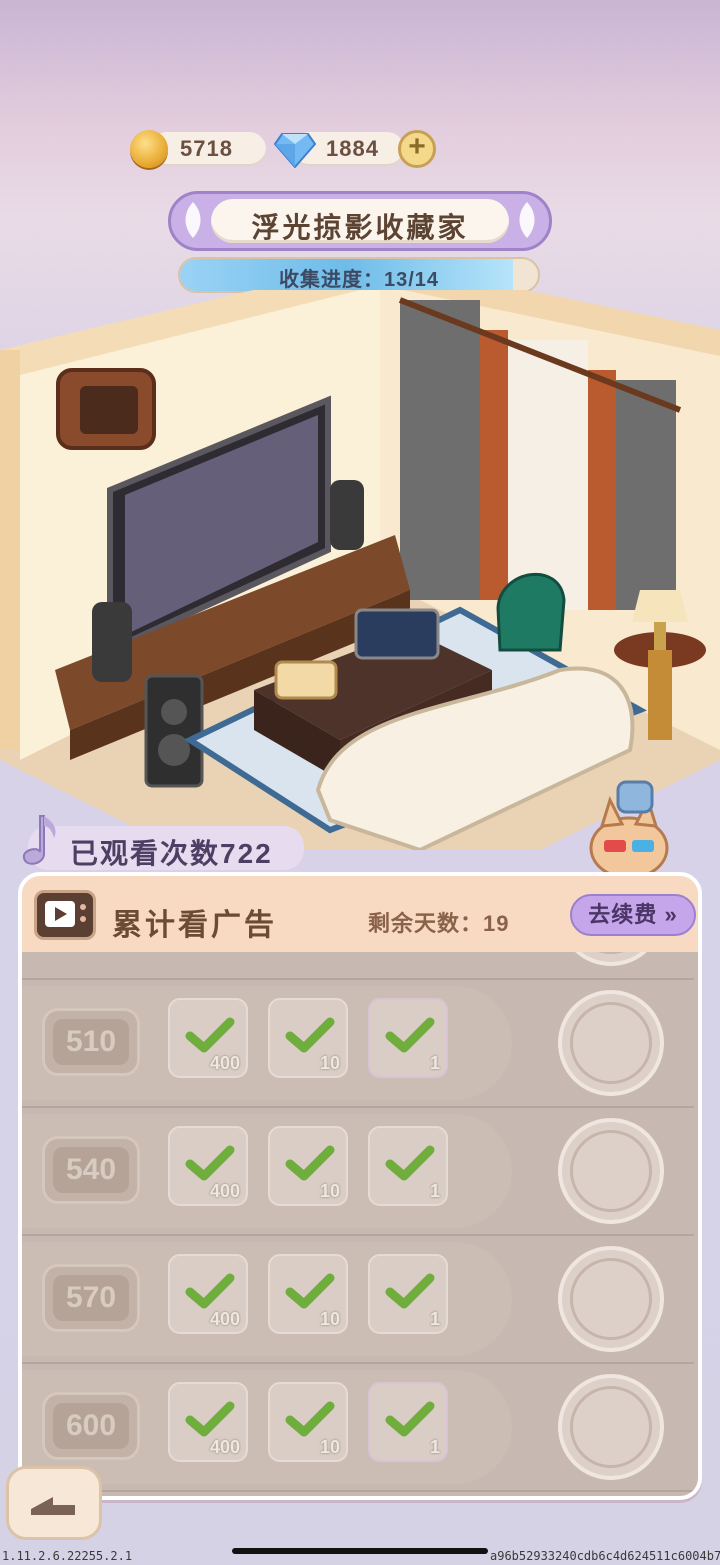 This screenshot has height=1565, width=720. I want to click on title-plate: 浮光掠影收藏家, so click(360, 221).